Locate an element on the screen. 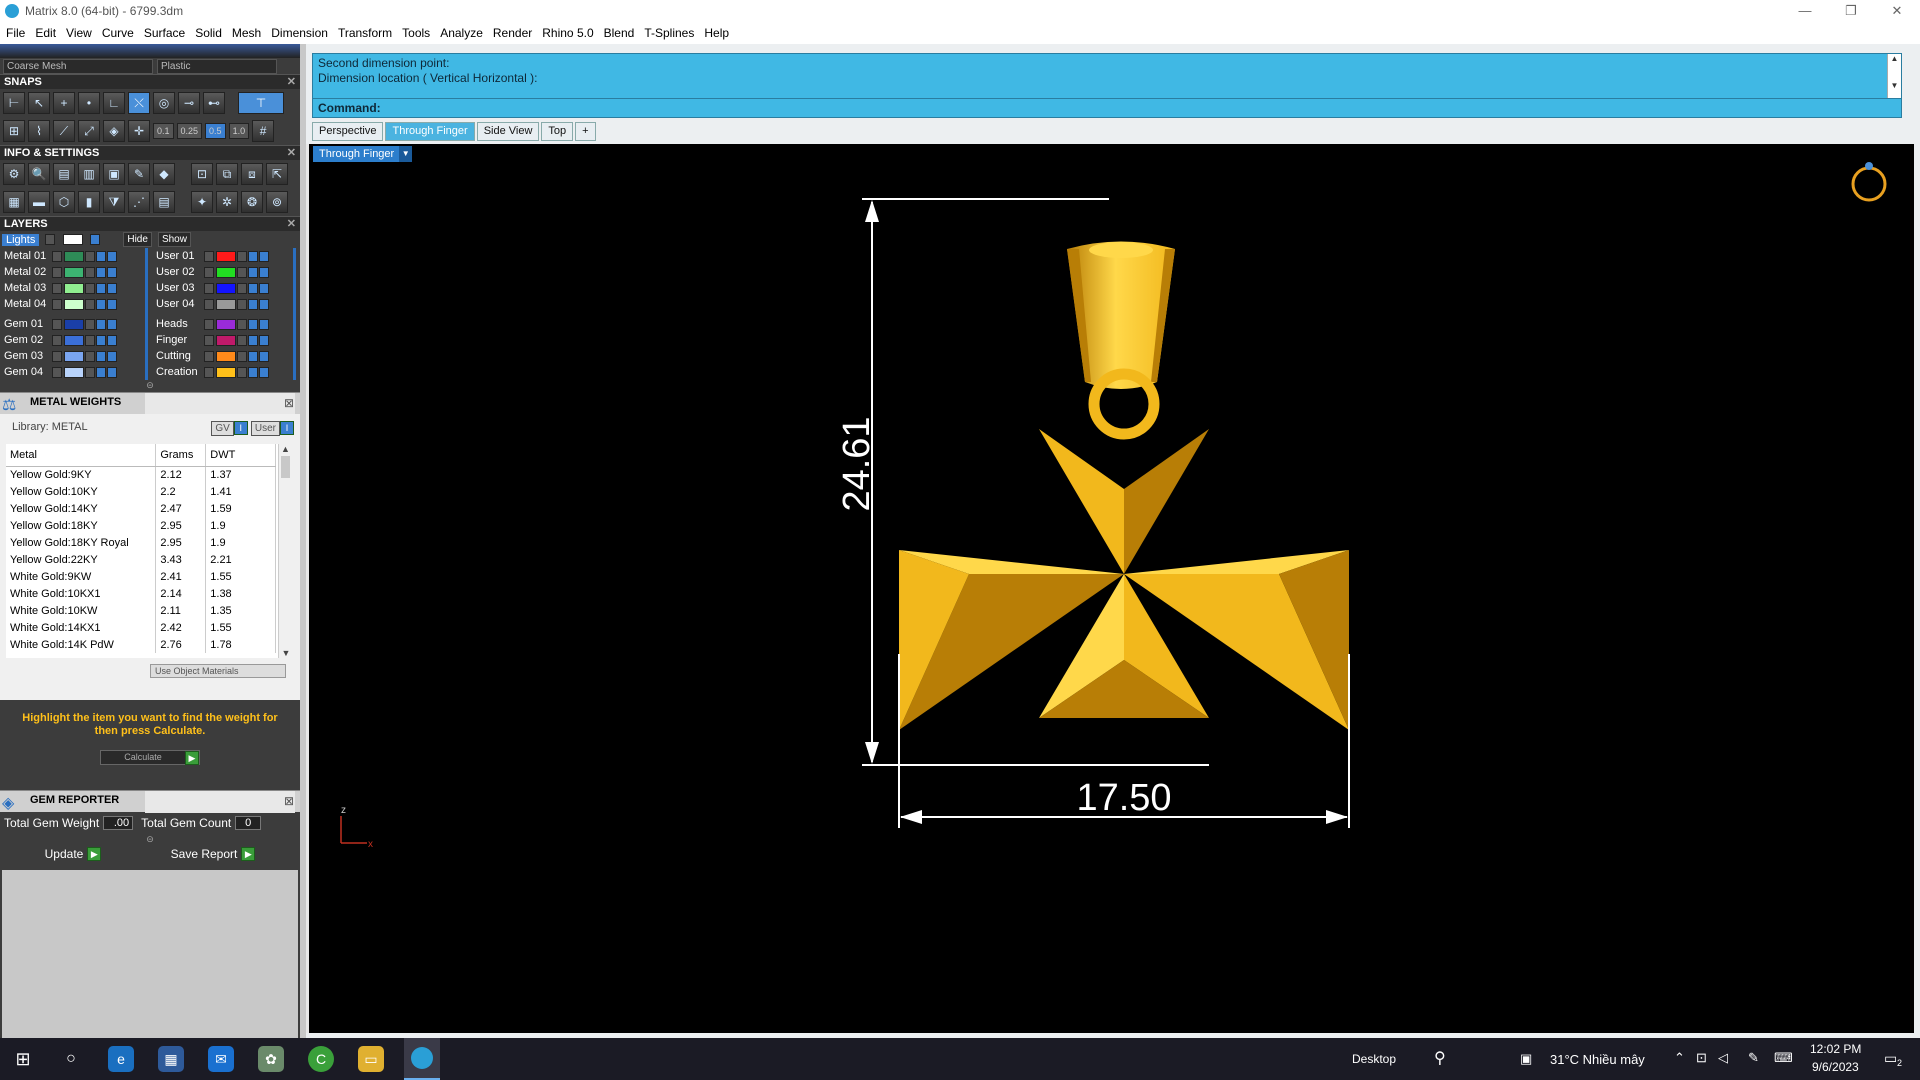 This screenshot has height=1080, width=1920. snap-int-icon: ⤬ is located at coordinates (139, 103).